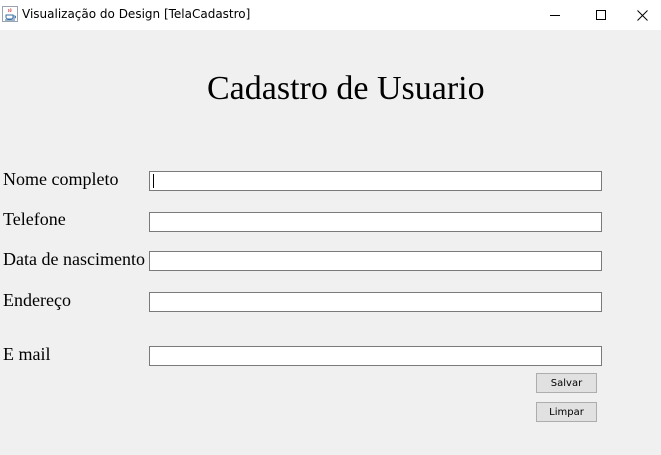  I want to click on maximize-icon, so click(601, 15).